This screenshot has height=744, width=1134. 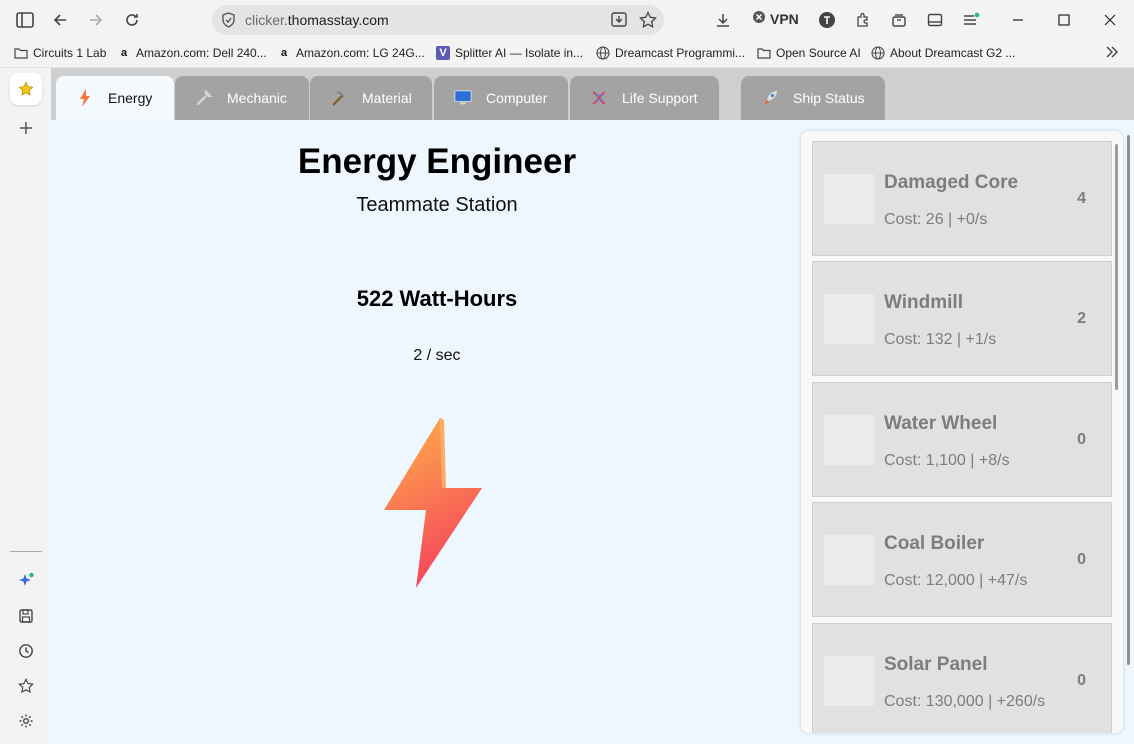 What do you see at coordinates (434, 503) in the screenshot?
I see `lightning-click-icon` at bounding box center [434, 503].